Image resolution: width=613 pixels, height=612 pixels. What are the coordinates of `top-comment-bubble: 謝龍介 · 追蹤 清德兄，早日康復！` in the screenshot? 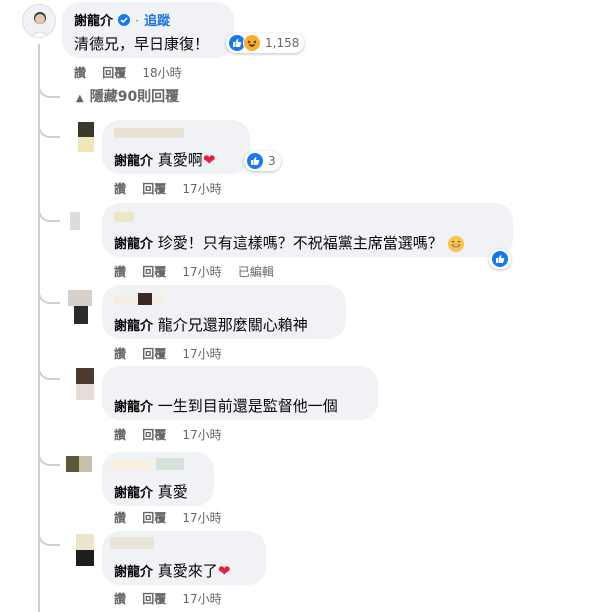 It's located at (148, 30).